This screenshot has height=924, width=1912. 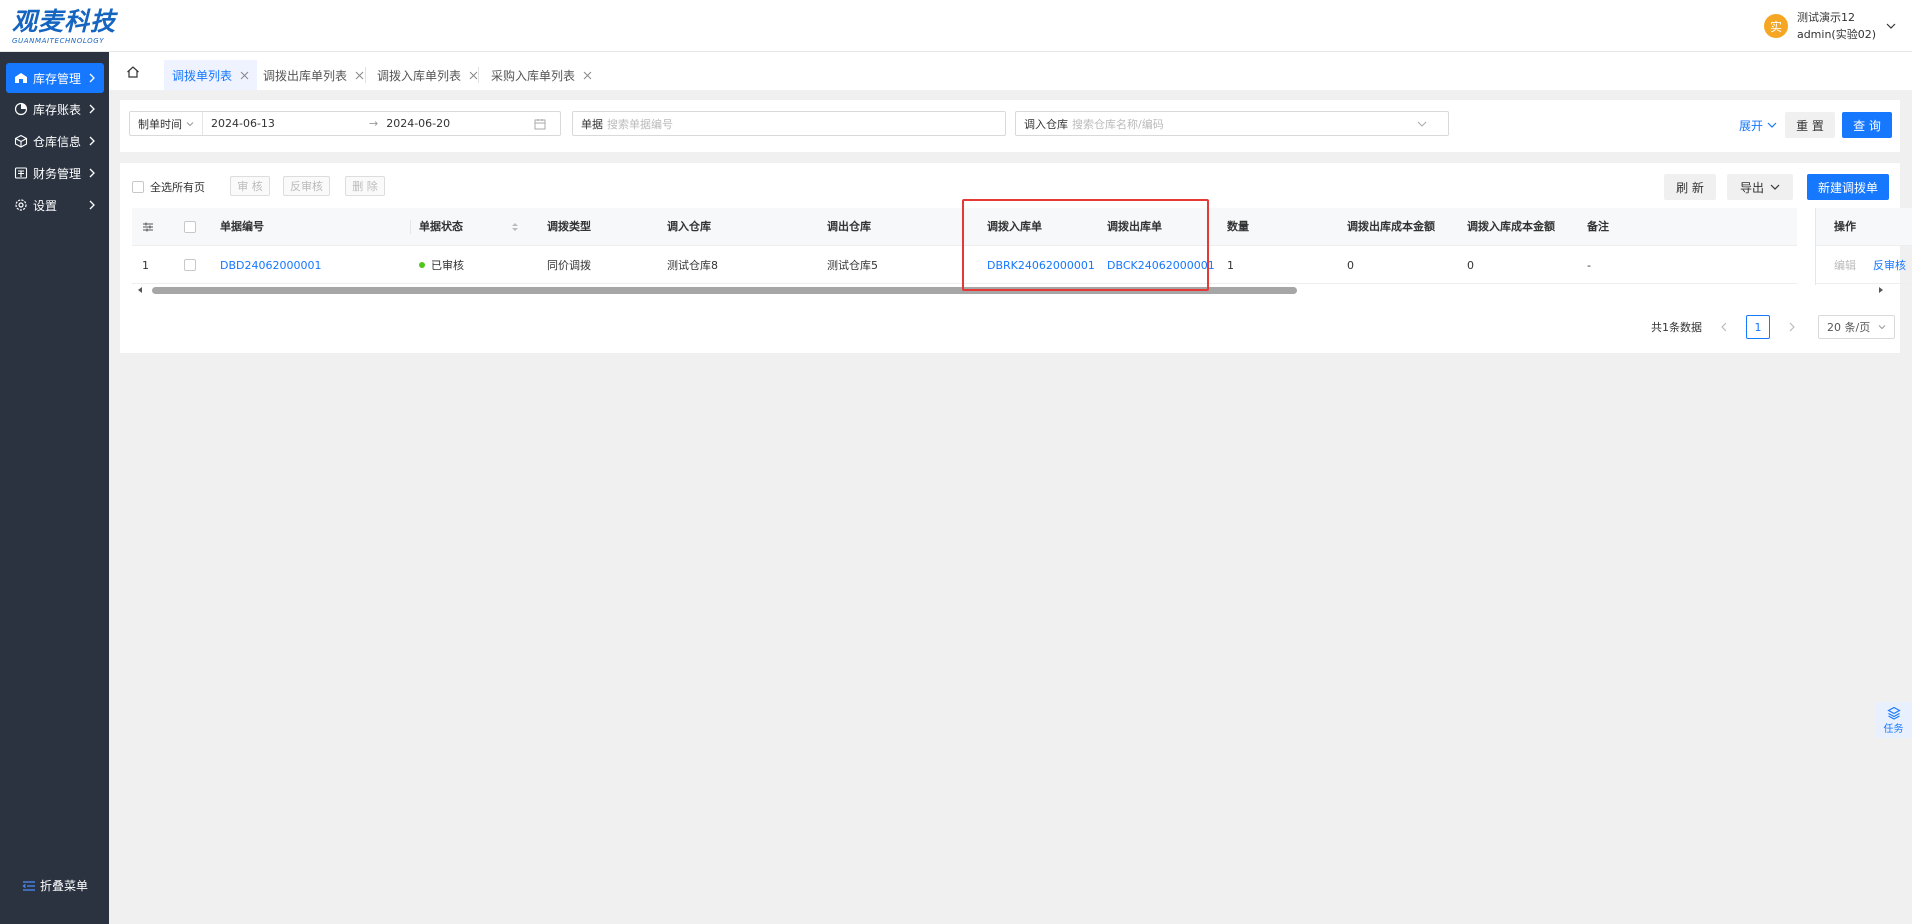 I want to click on sidebar-item-label: 设置, so click(x=45, y=205).